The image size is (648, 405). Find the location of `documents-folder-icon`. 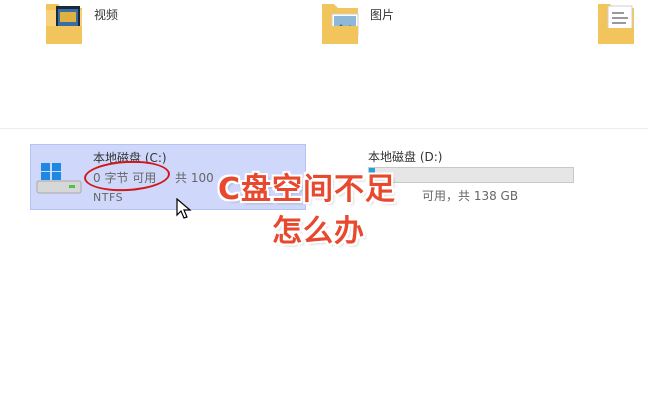

documents-folder-icon is located at coordinates (616, 24).